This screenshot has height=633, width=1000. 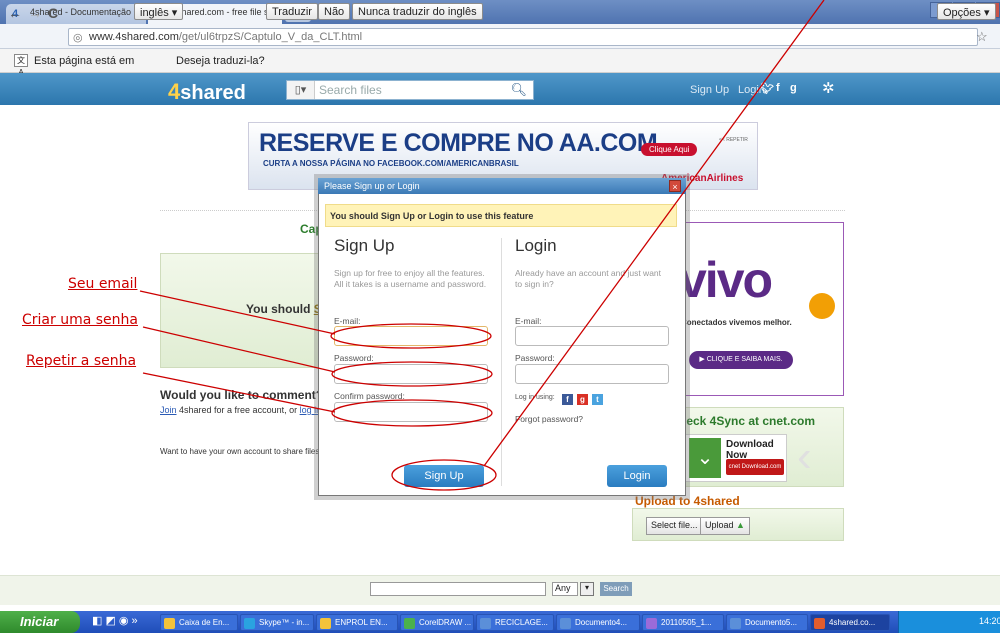 I want to click on email-highlight-ellipse, so click(x=411, y=336).